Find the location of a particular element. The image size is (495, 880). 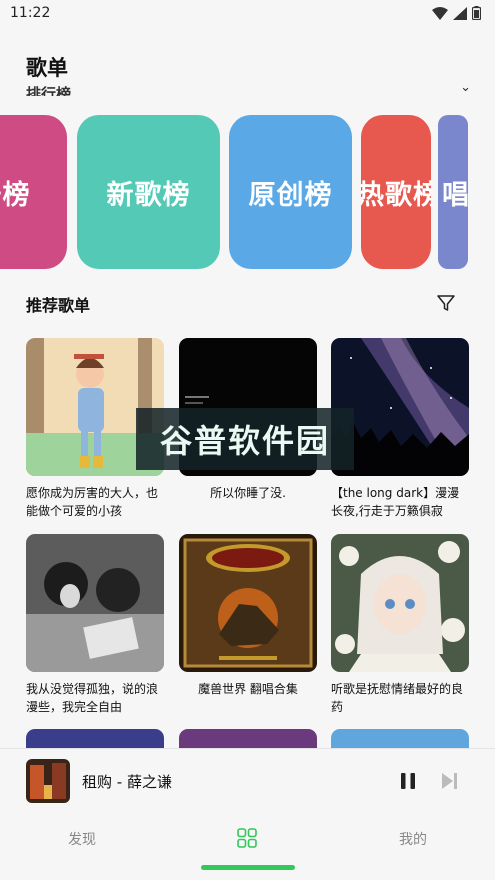

chart-card-label: 唱 is located at coordinates (455, 195).